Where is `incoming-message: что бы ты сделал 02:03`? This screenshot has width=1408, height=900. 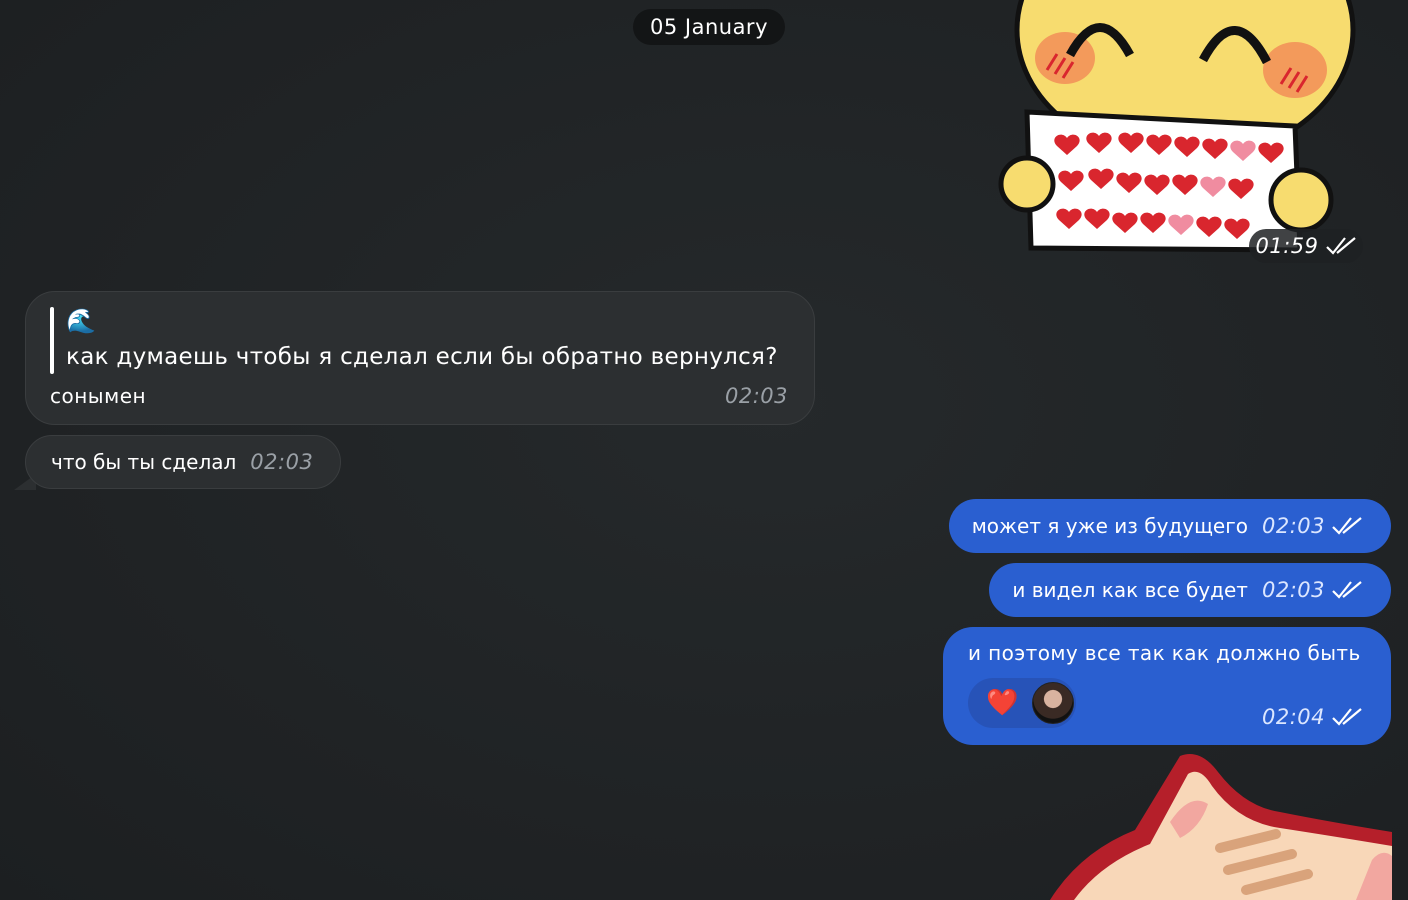
incoming-message: что бы ты сделал 02:03 is located at coordinates (183, 462).